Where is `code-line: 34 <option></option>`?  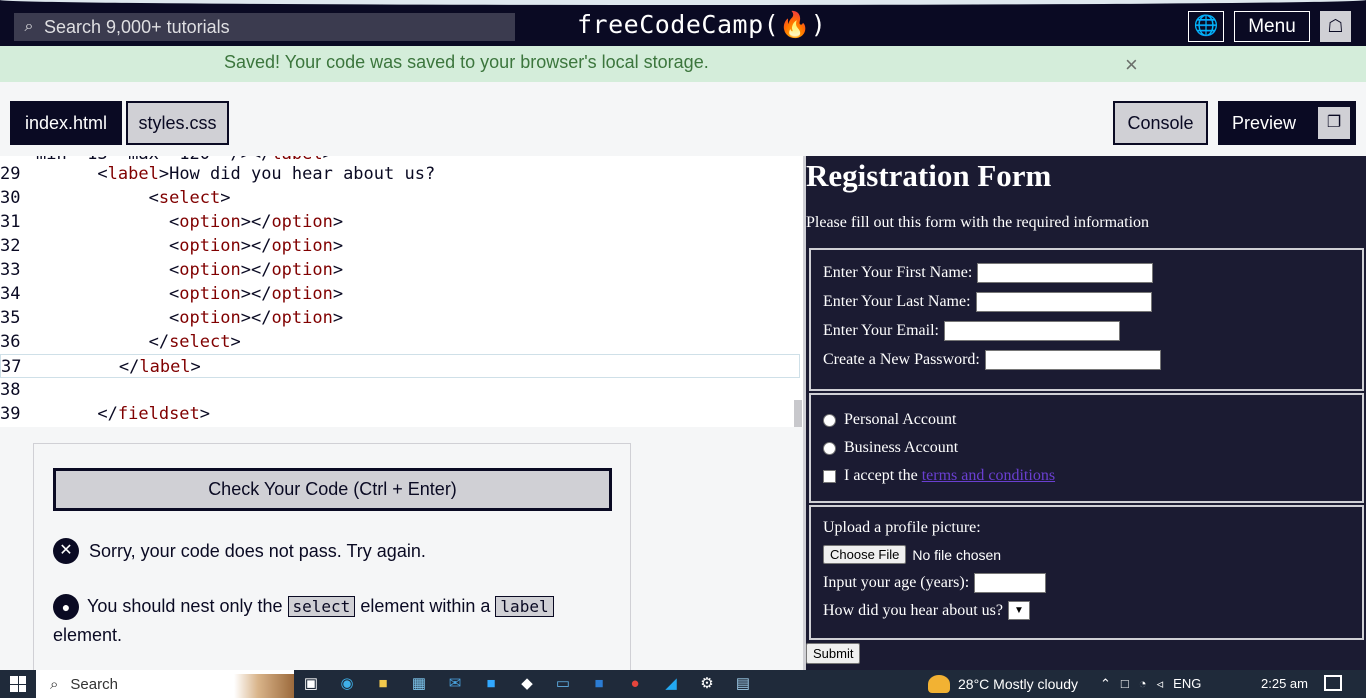
code-line: 34 <option></option> is located at coordinates (400, 294).